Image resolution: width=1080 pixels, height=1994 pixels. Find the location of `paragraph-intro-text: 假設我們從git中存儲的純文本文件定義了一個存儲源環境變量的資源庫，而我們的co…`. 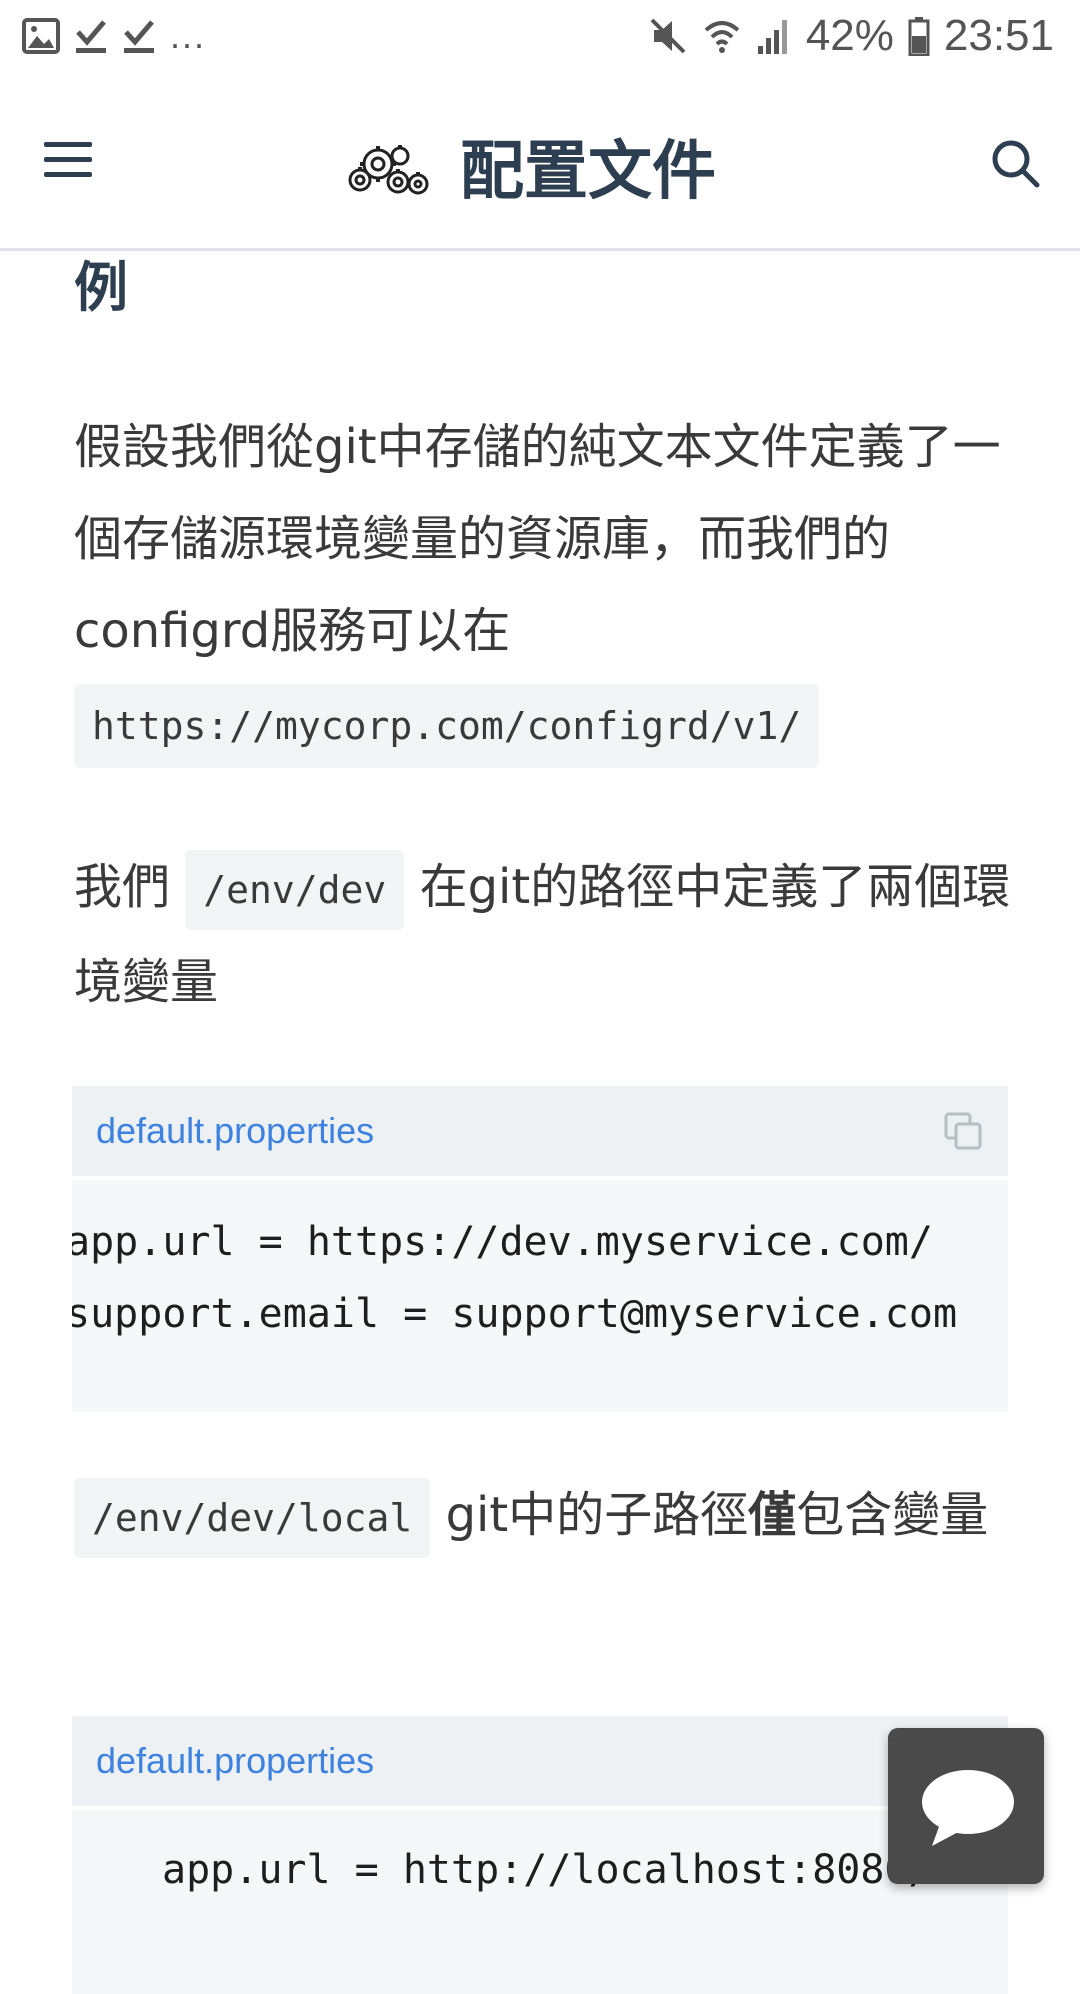

paragraph-intro-text: 假設我們從git中存儲的純文本文件定義了一個存儲源環境變量的資源庫，而我們的co… is located at coordinates (537, 539).